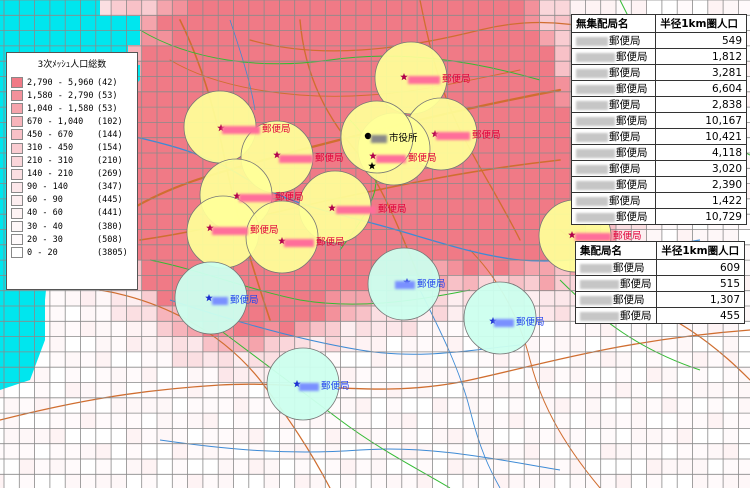 This screenshot has height=488, width=750. Describe the element at coordinates (403, 138) in the screenshot. I see `label-suffix: 市役所` at that location.